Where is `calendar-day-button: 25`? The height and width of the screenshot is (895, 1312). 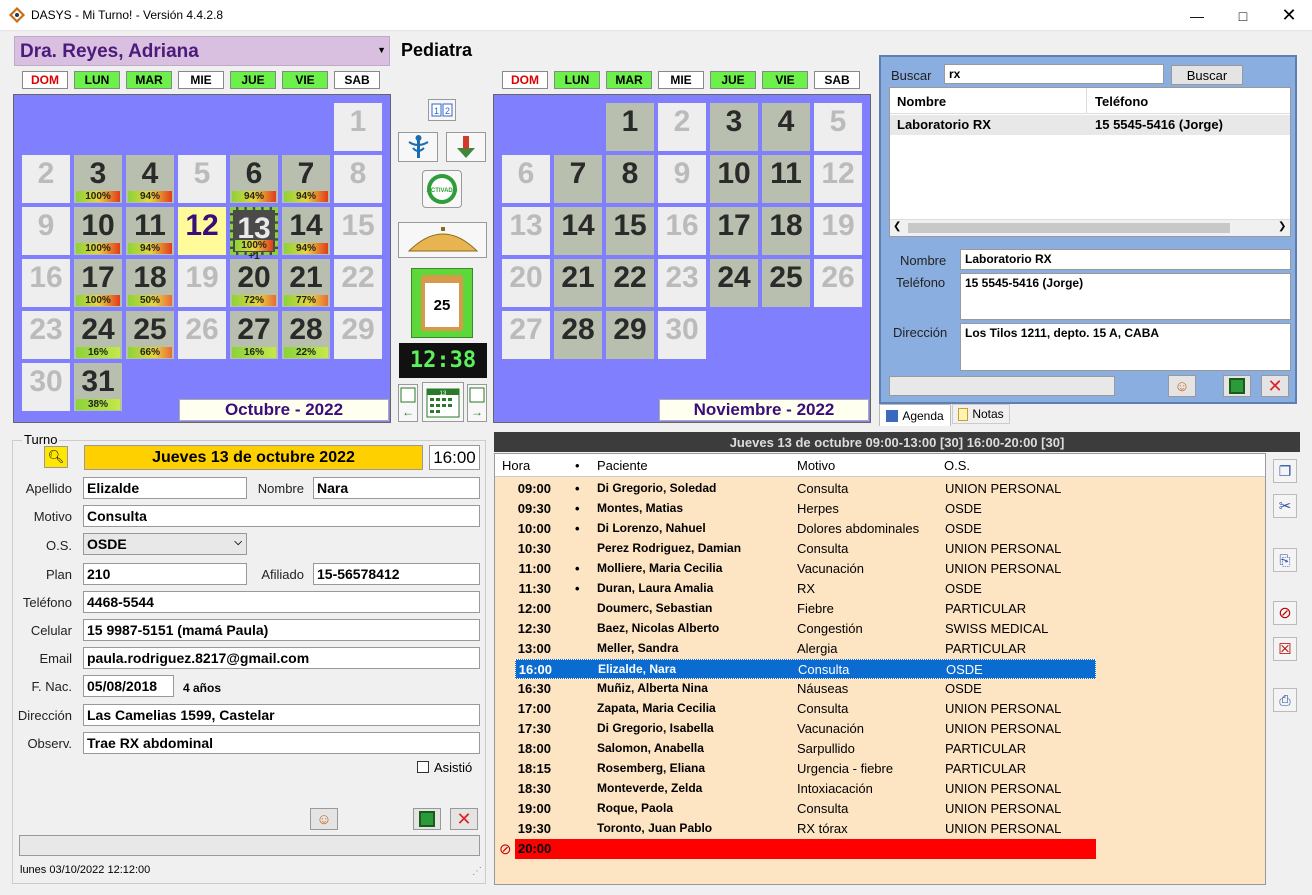
calendar-day-button: 25 is located at coordinates (442, 303).